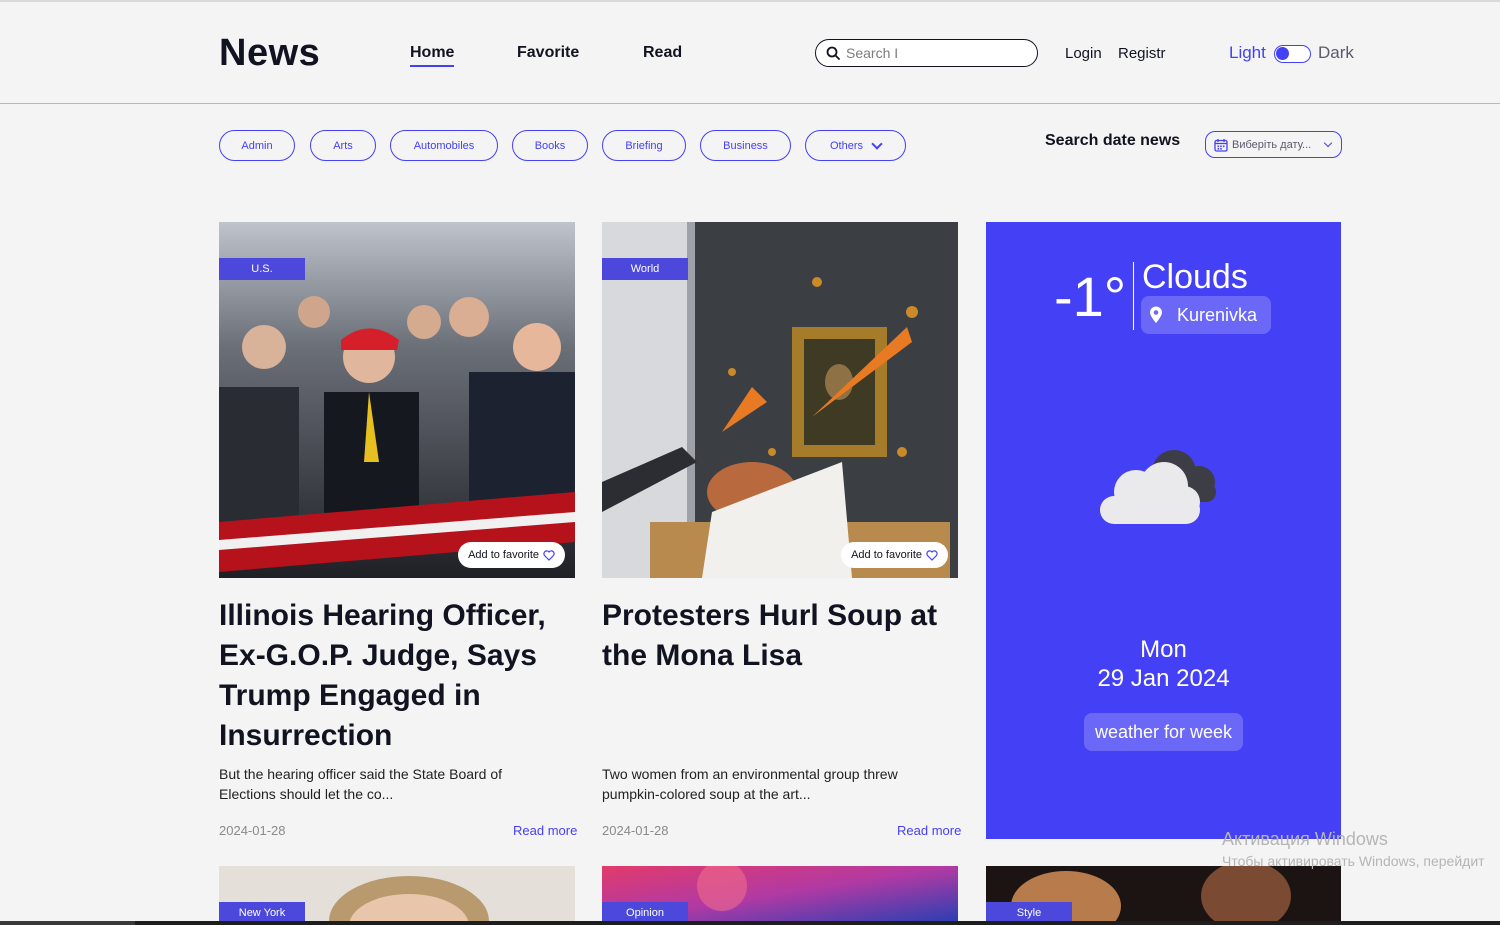 The image size is (1500, 925). Describe the element at coordinates (1029, 911) in the screenshot. I see `category-badge: Style` at that location.